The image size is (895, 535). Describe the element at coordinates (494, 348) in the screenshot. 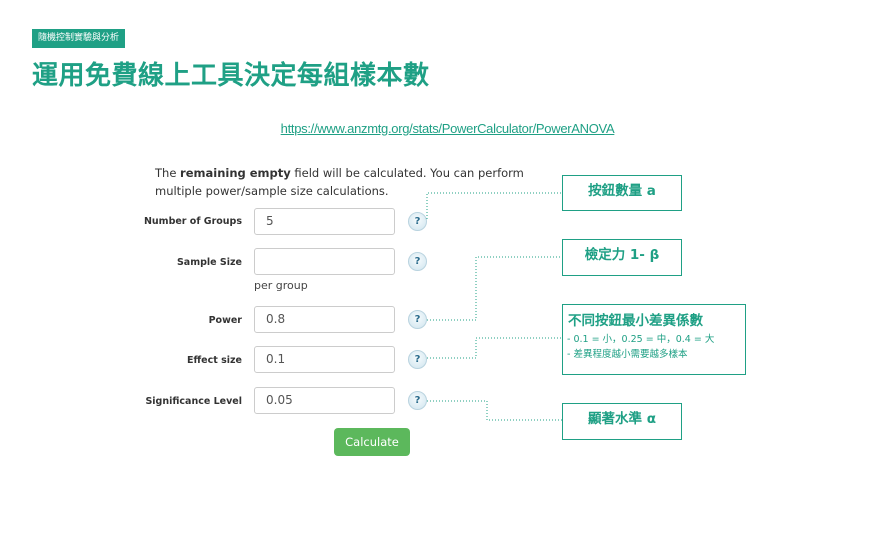

I see `effect-connector` at that location.